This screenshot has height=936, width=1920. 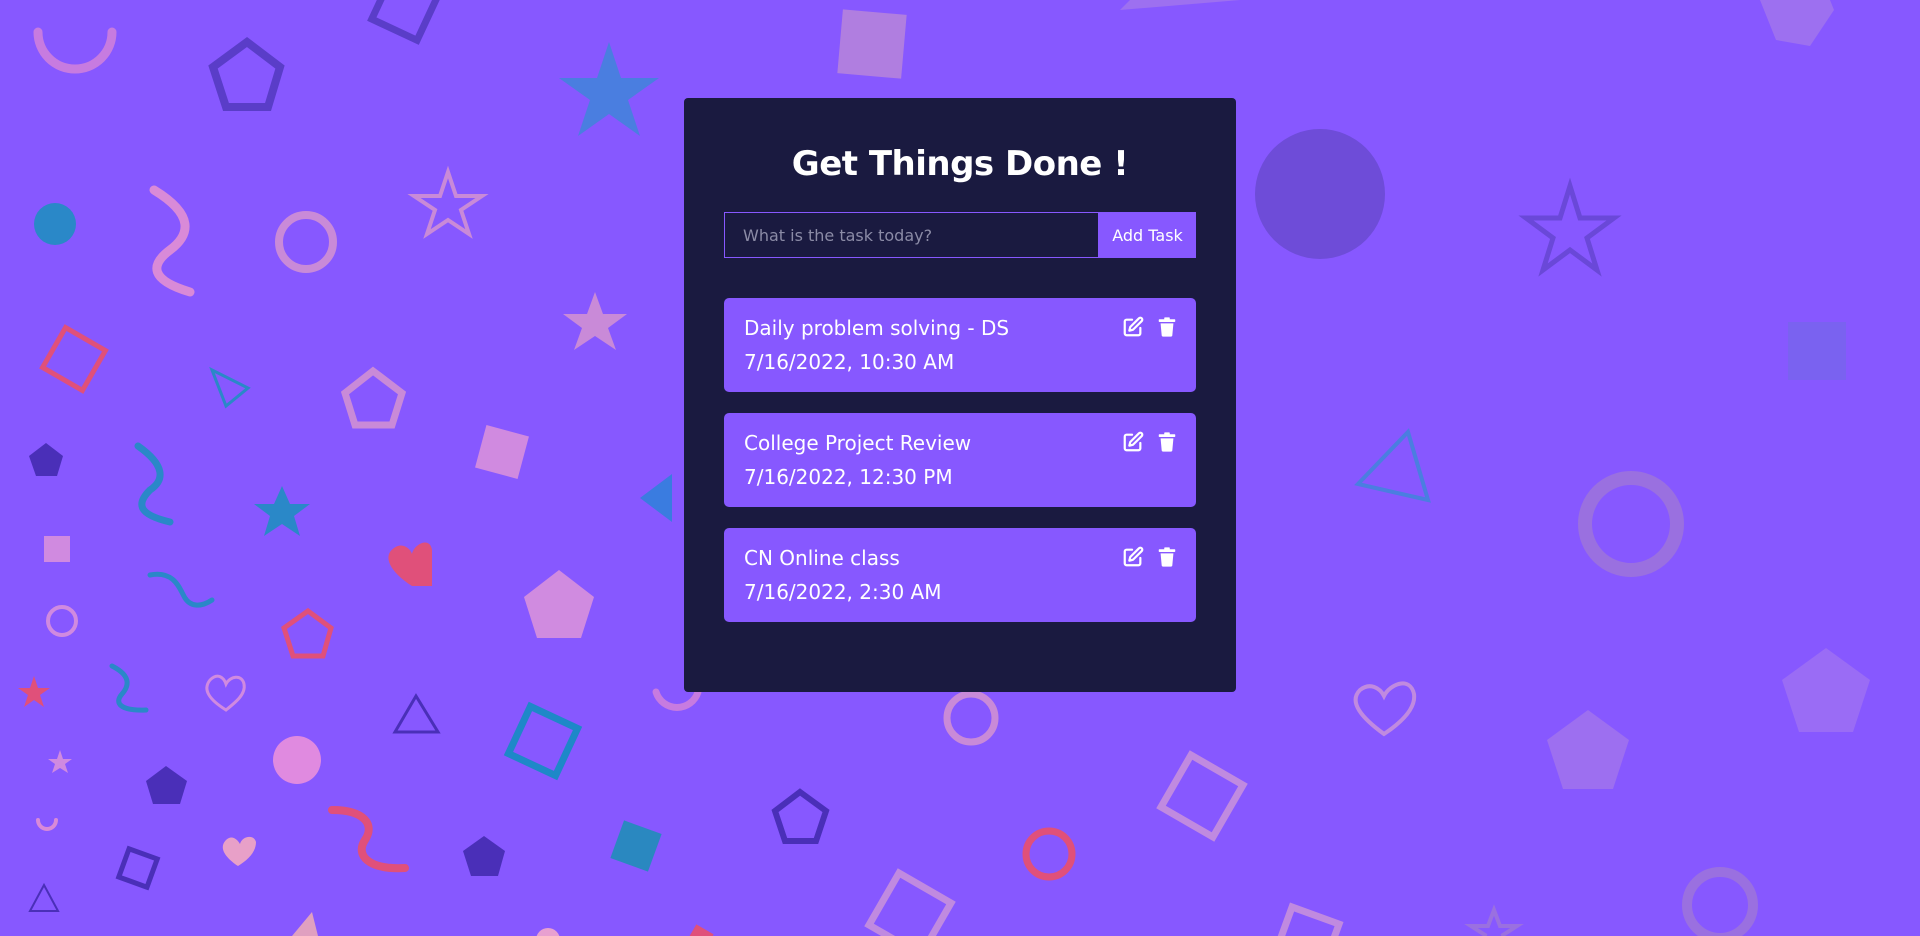 I want to click on add-task-button: Add Task, so click(x=1147, y=235).